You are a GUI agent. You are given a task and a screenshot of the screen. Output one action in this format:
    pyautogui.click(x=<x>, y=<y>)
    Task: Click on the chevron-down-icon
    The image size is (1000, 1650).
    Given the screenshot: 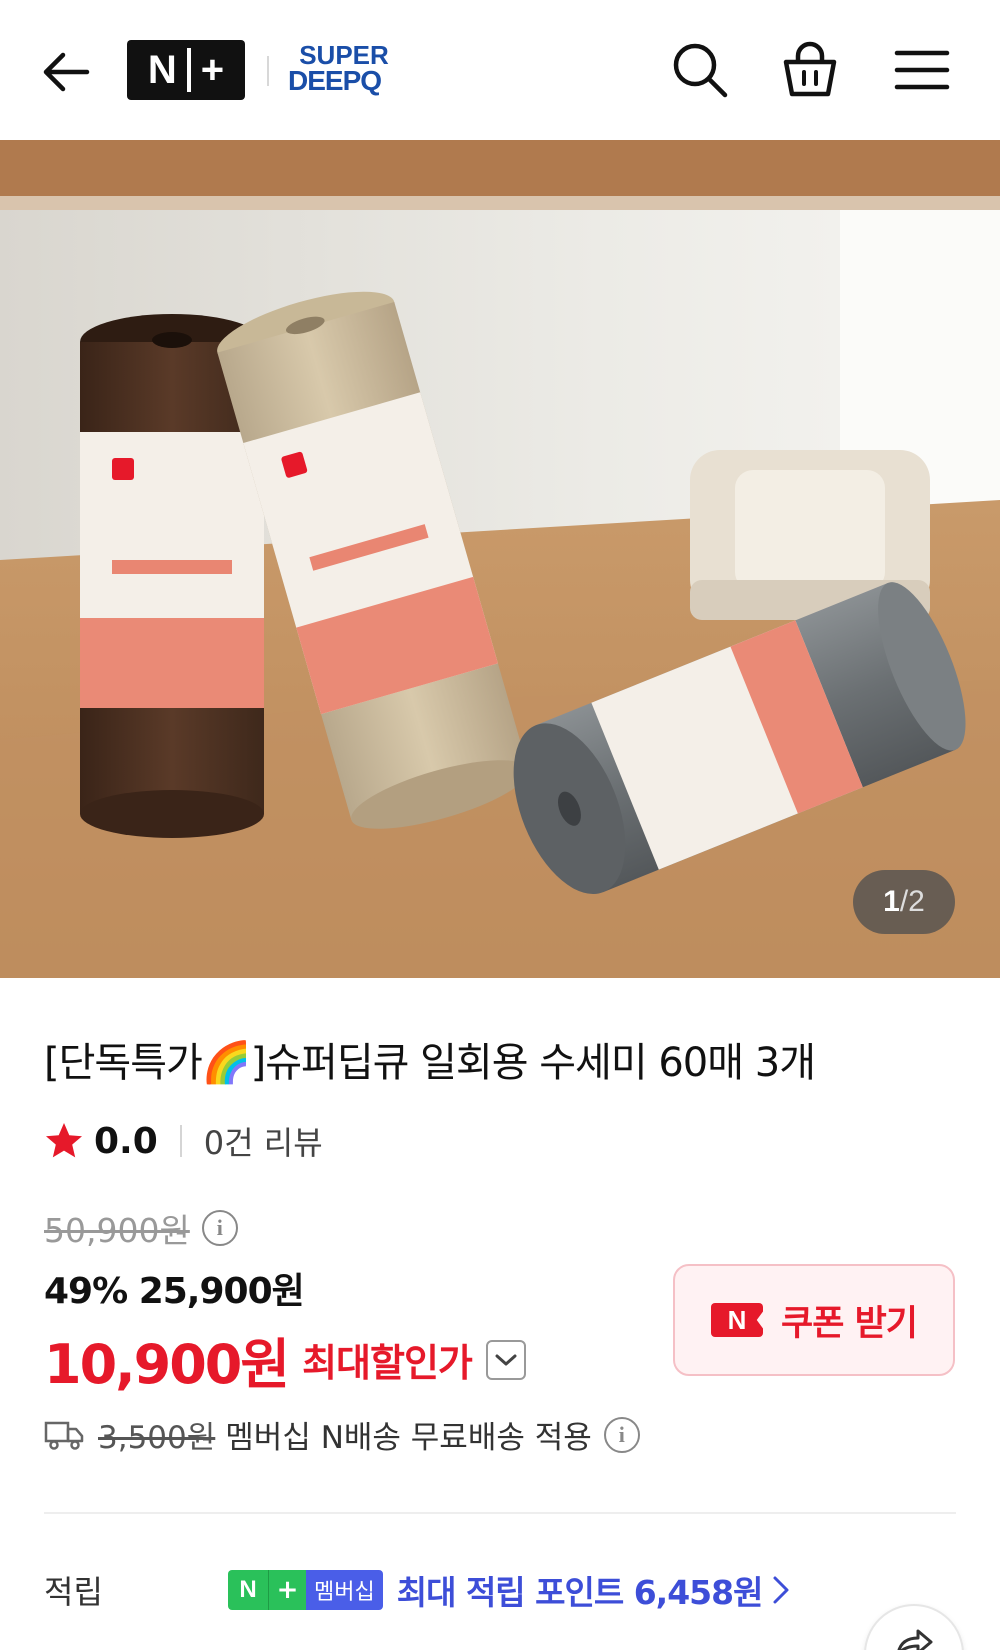 What is the action you would take?
    pyautogui.click(x=506, y=1359)
    